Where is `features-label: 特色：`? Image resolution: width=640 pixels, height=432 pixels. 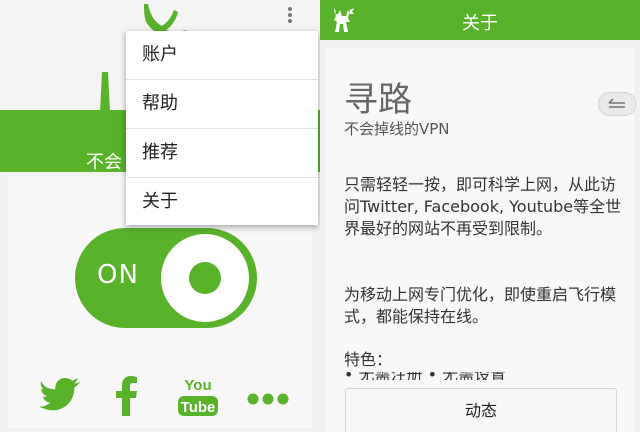 features-label: 特色： is located at coordinates (368, 359).